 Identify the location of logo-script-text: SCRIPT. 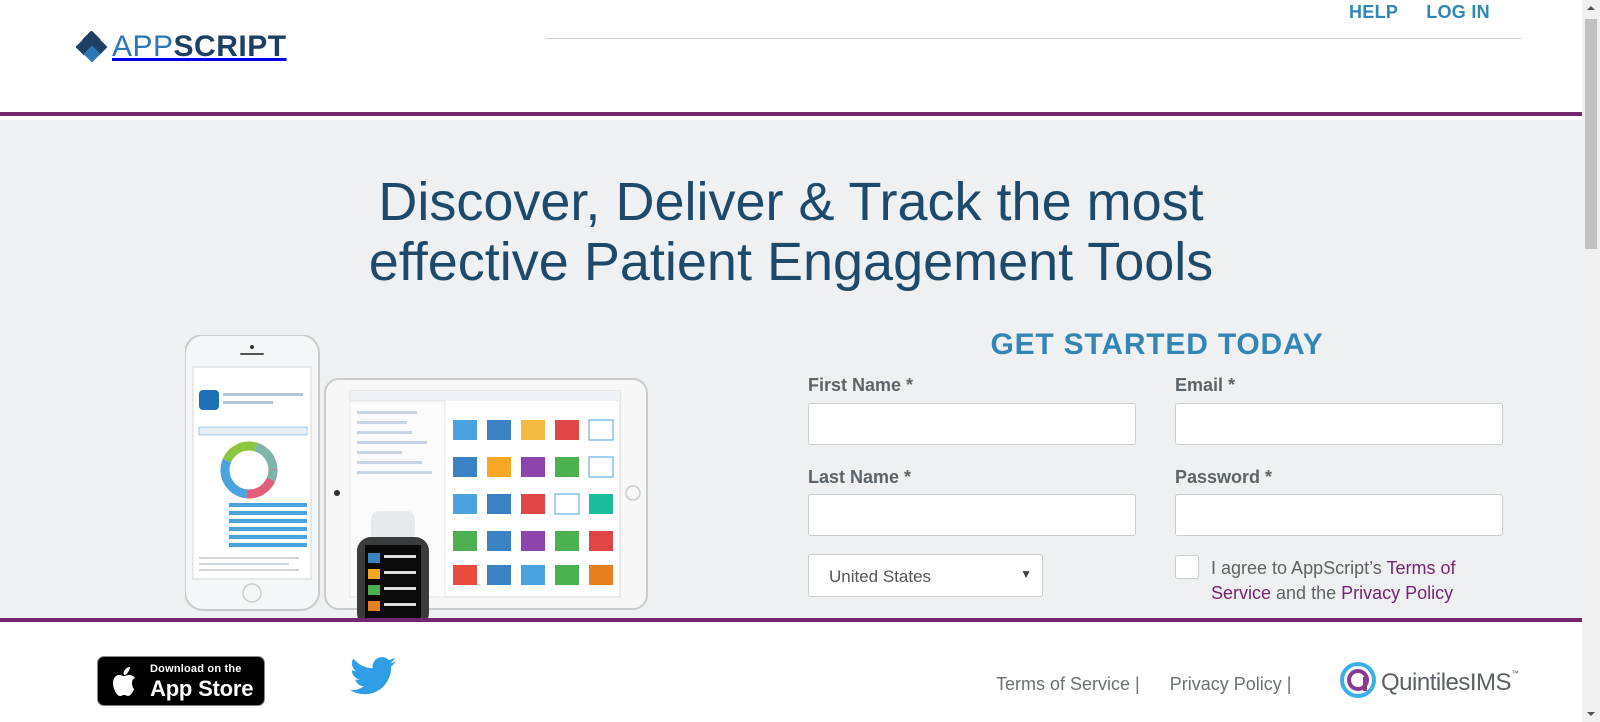
(230, 46).